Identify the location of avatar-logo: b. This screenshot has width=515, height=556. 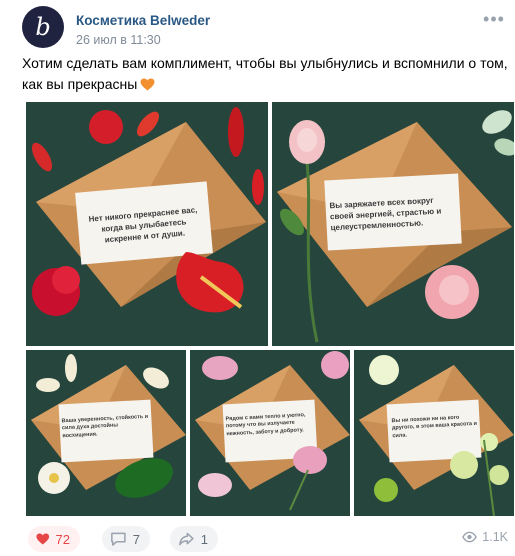
(43, 27).